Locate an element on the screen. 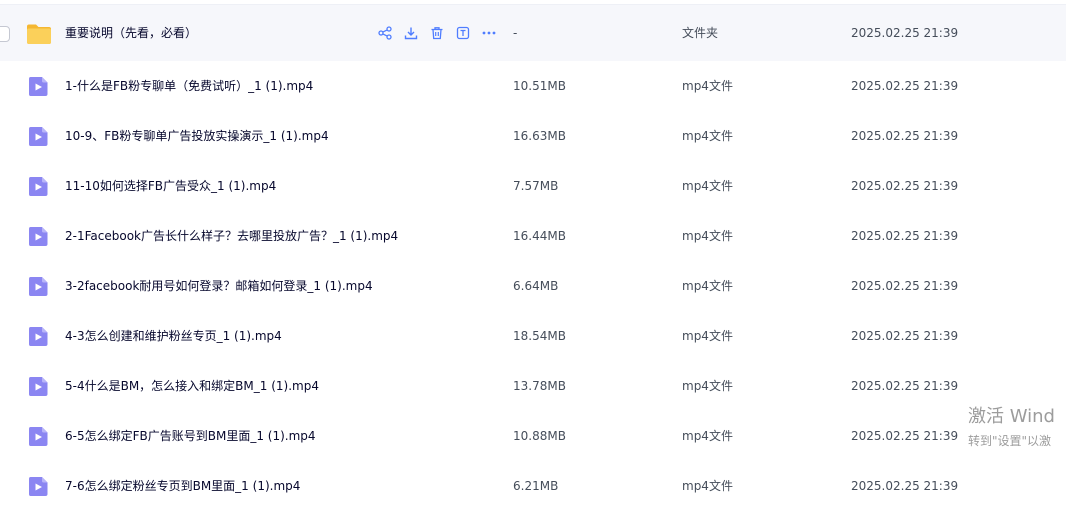 Image resolution: width=1066 pixels, height=511 pixels. file-name: 4-3怎么创建和维护粉丝专页_1 (1).mp4 is located at coordinates (173, 336).